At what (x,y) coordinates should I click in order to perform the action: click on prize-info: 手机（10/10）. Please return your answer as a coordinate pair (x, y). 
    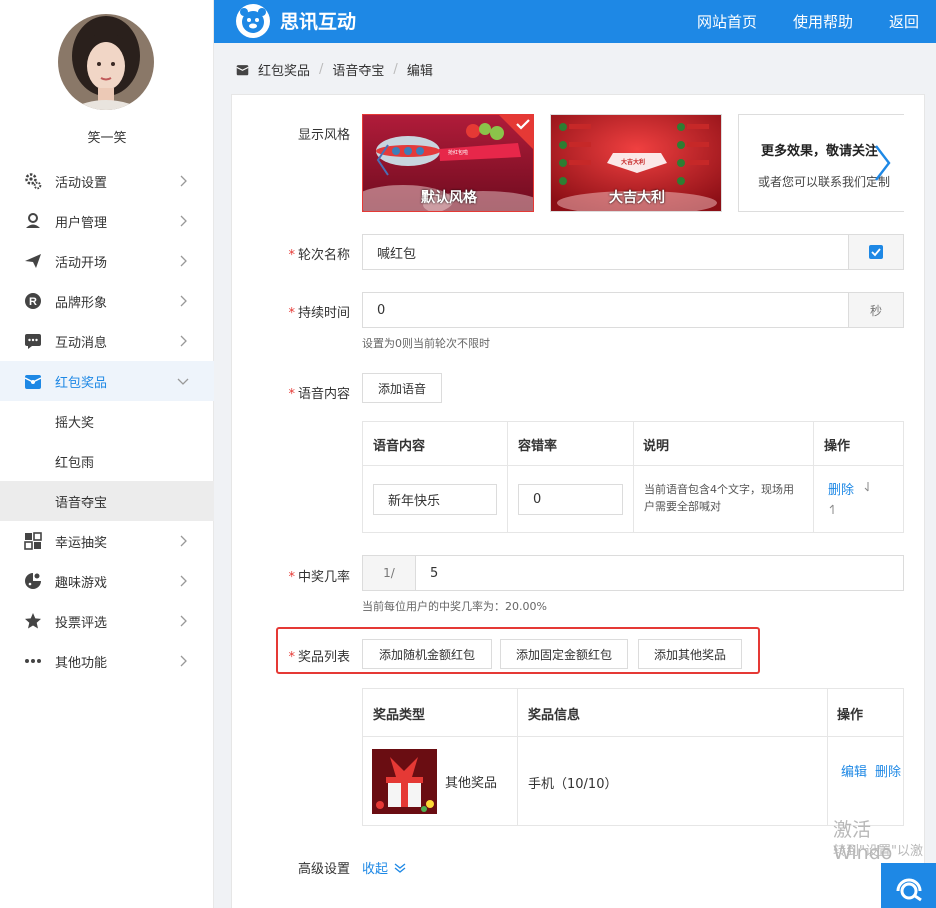
    Looking at the image, I should click on (573, 784).